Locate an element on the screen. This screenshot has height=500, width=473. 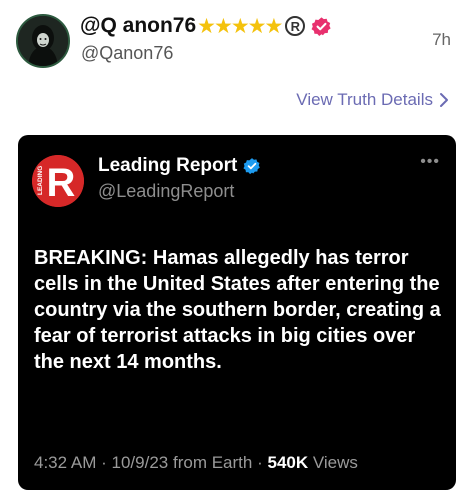
user-avatar is located at coordinates (43, 41).